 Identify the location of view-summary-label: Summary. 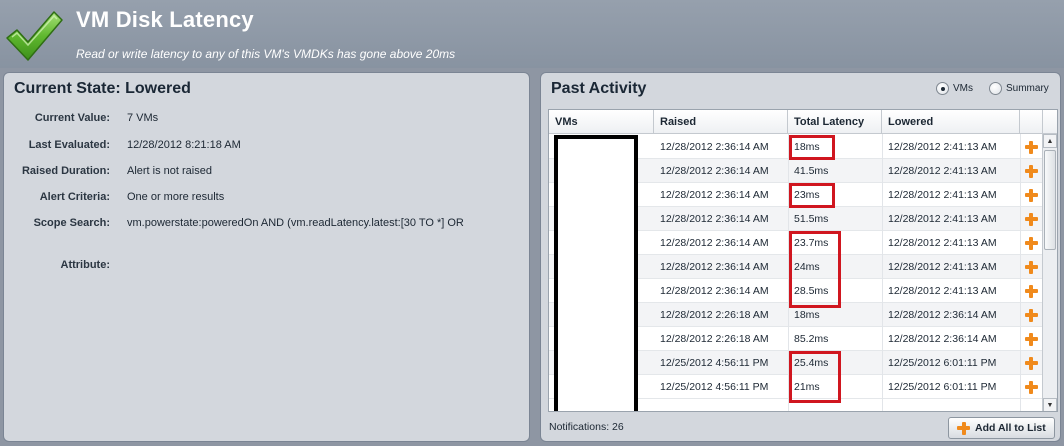
(1027, 88).